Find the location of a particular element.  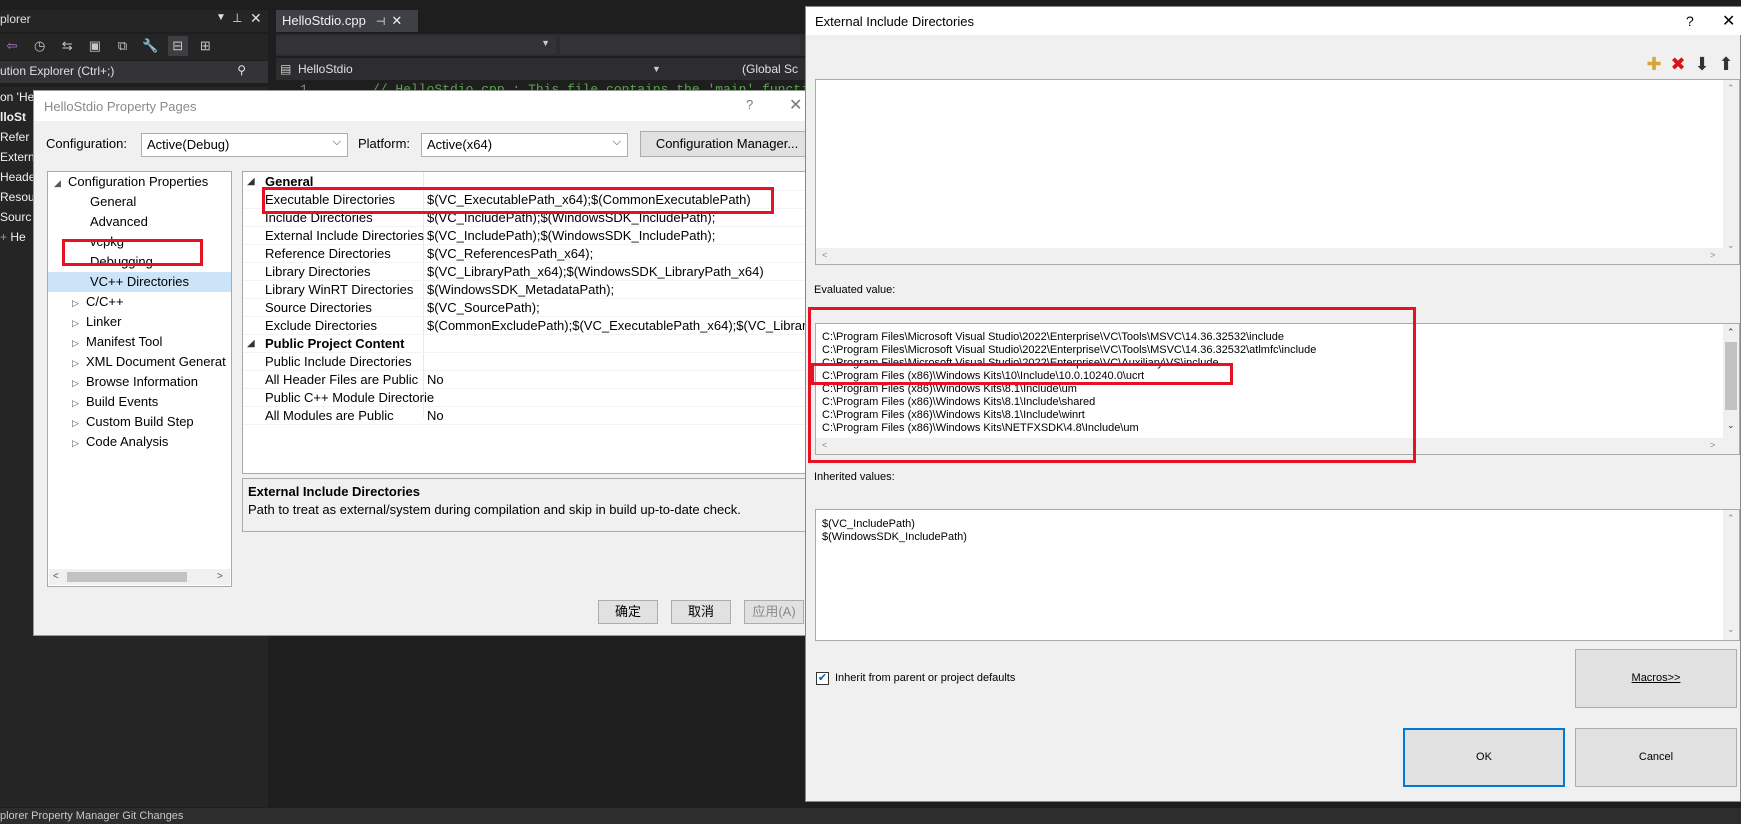

navigation-dropdown: ▼ is located at coordinates (416, 45).